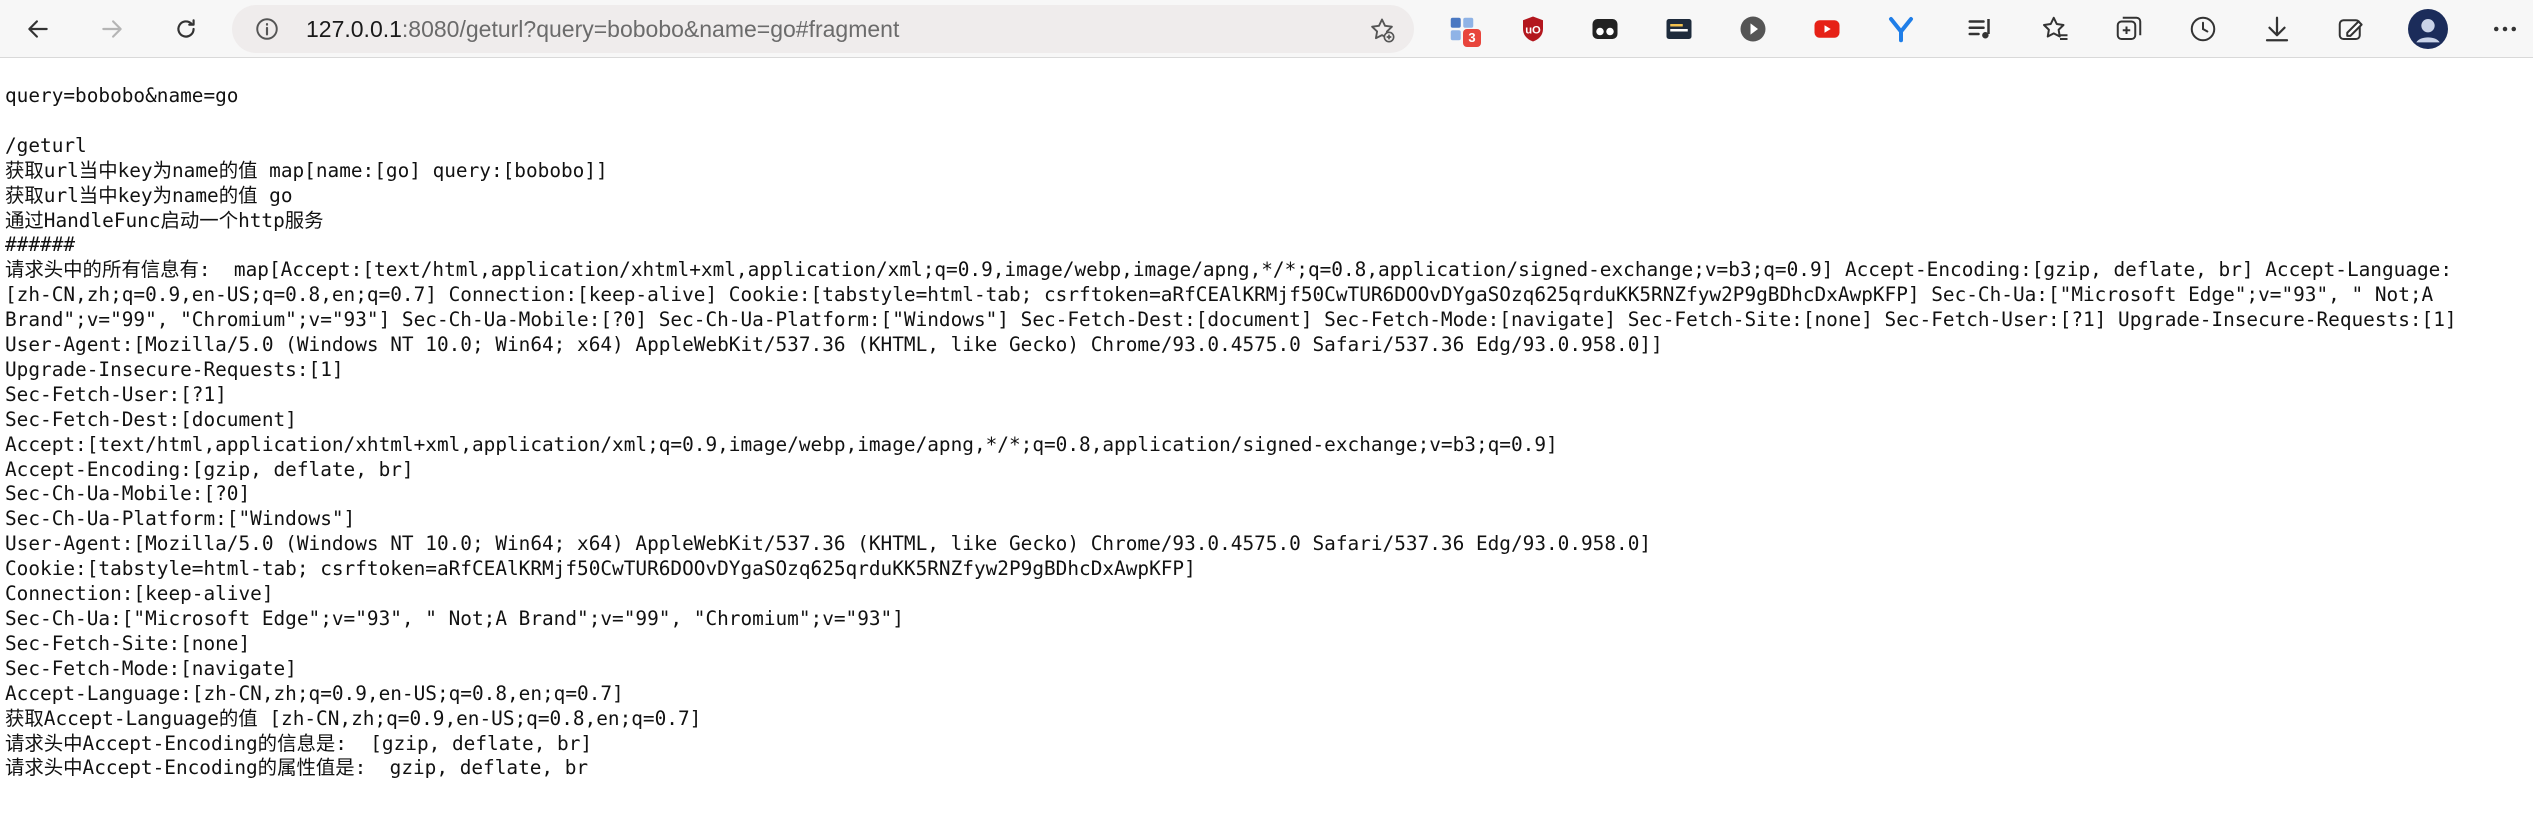  Describe the element at coordinates (46, 145) in the screenshot. I see `response-line: /geturl` at that location.